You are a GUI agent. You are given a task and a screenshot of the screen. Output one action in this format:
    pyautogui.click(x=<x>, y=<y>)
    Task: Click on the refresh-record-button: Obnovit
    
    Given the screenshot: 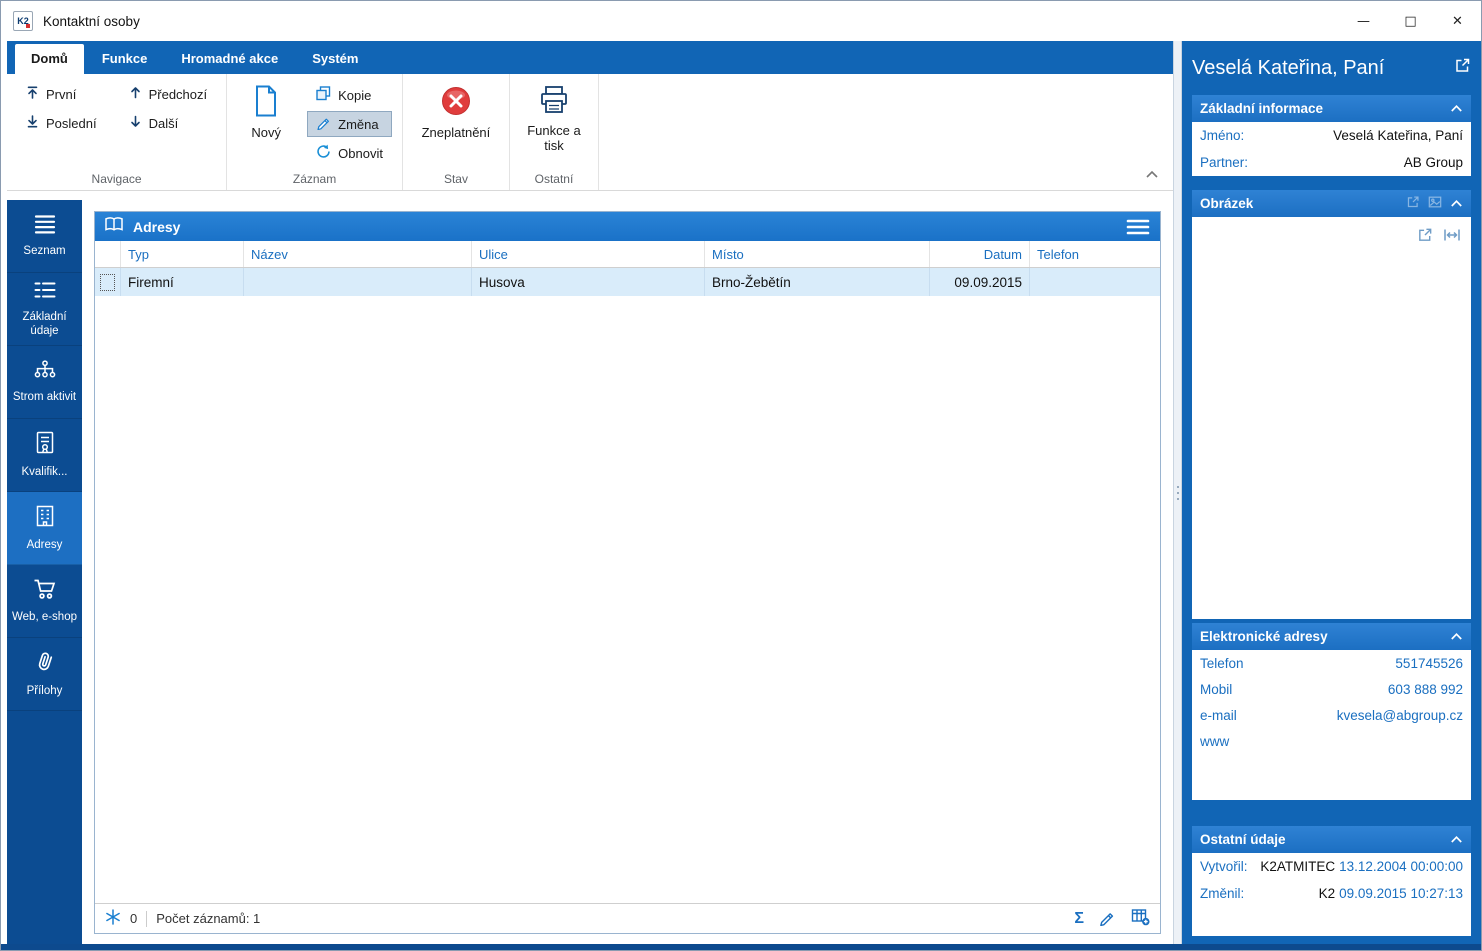 What is the action you would take?
    pyautogui.click(x=349, y=153)
    